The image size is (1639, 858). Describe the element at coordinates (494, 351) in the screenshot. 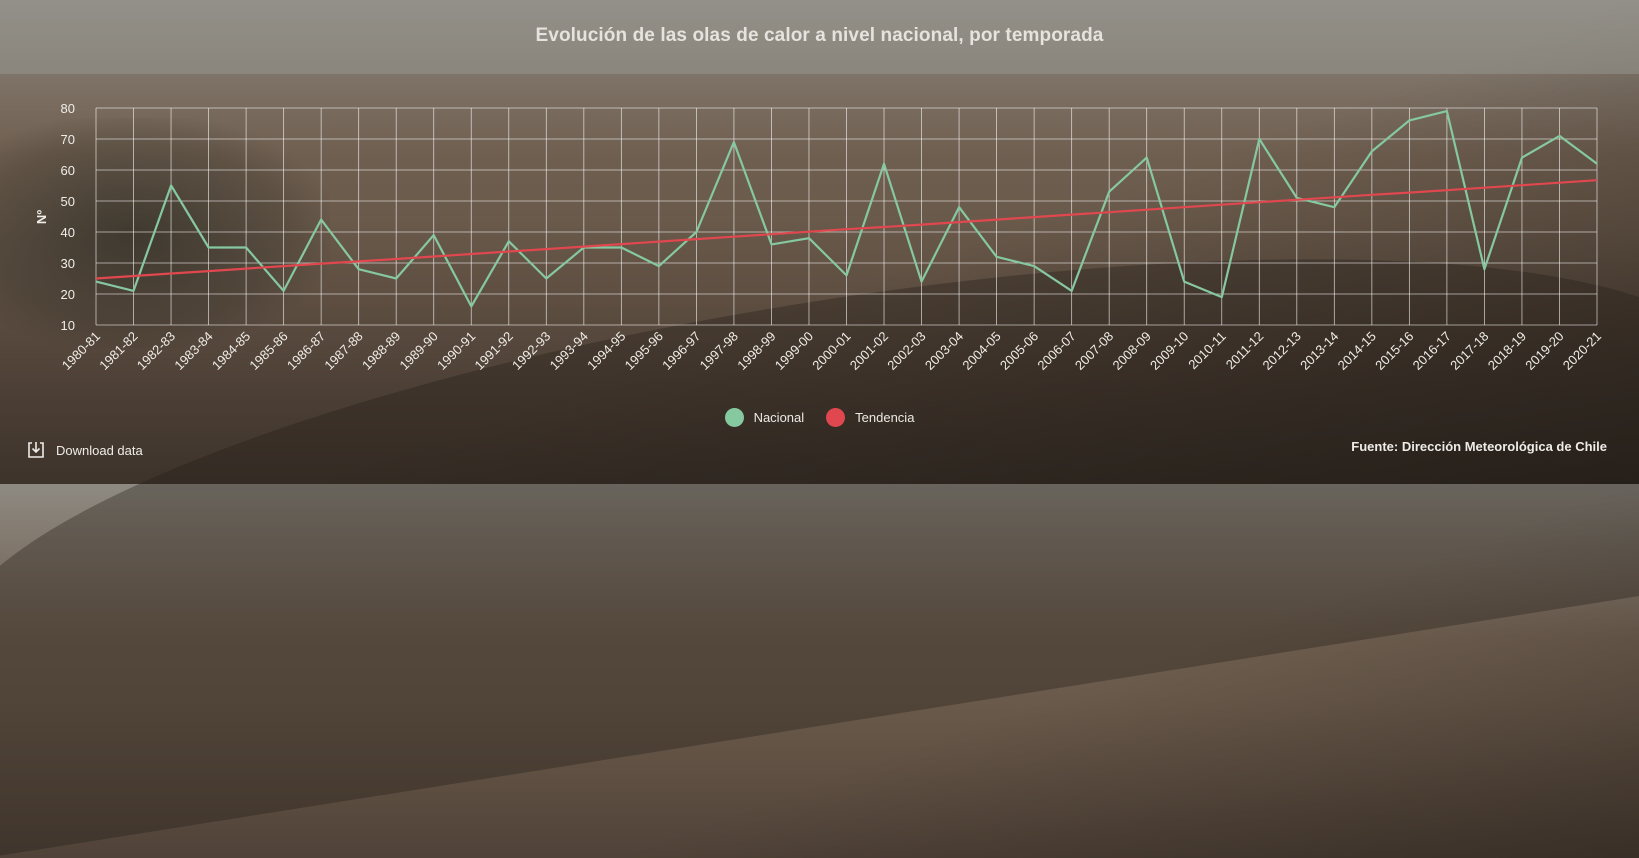

I see `x-tick-label: 1991-92` at that location.